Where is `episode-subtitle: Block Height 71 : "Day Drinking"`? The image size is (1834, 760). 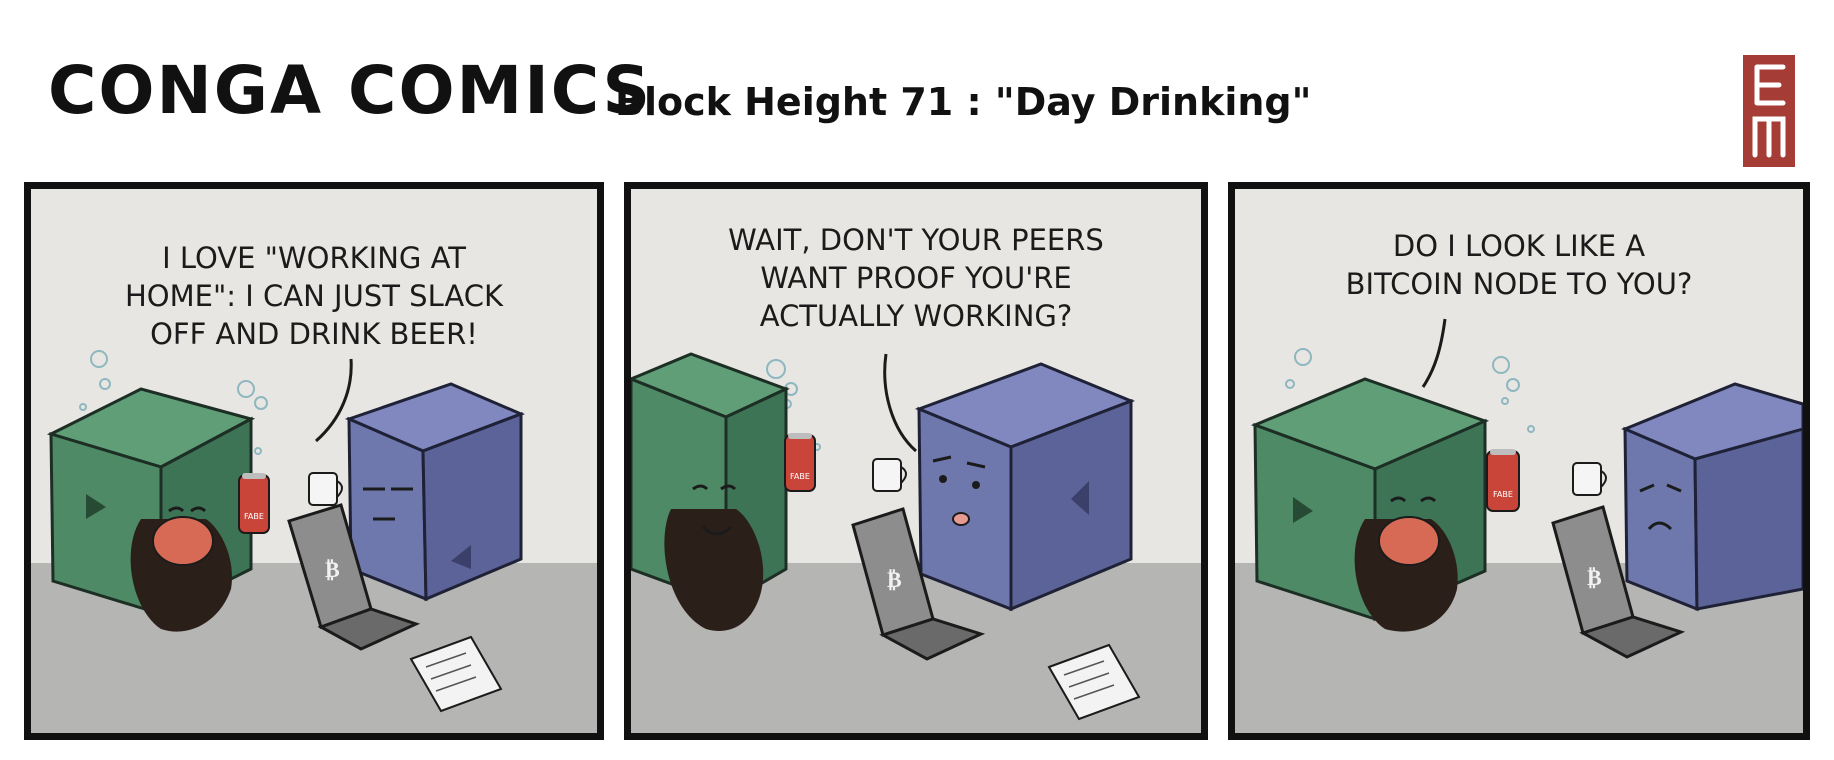 episode-subtitle: Block Height 71 : "Day Drinking" is located at coordinates (963, 102).